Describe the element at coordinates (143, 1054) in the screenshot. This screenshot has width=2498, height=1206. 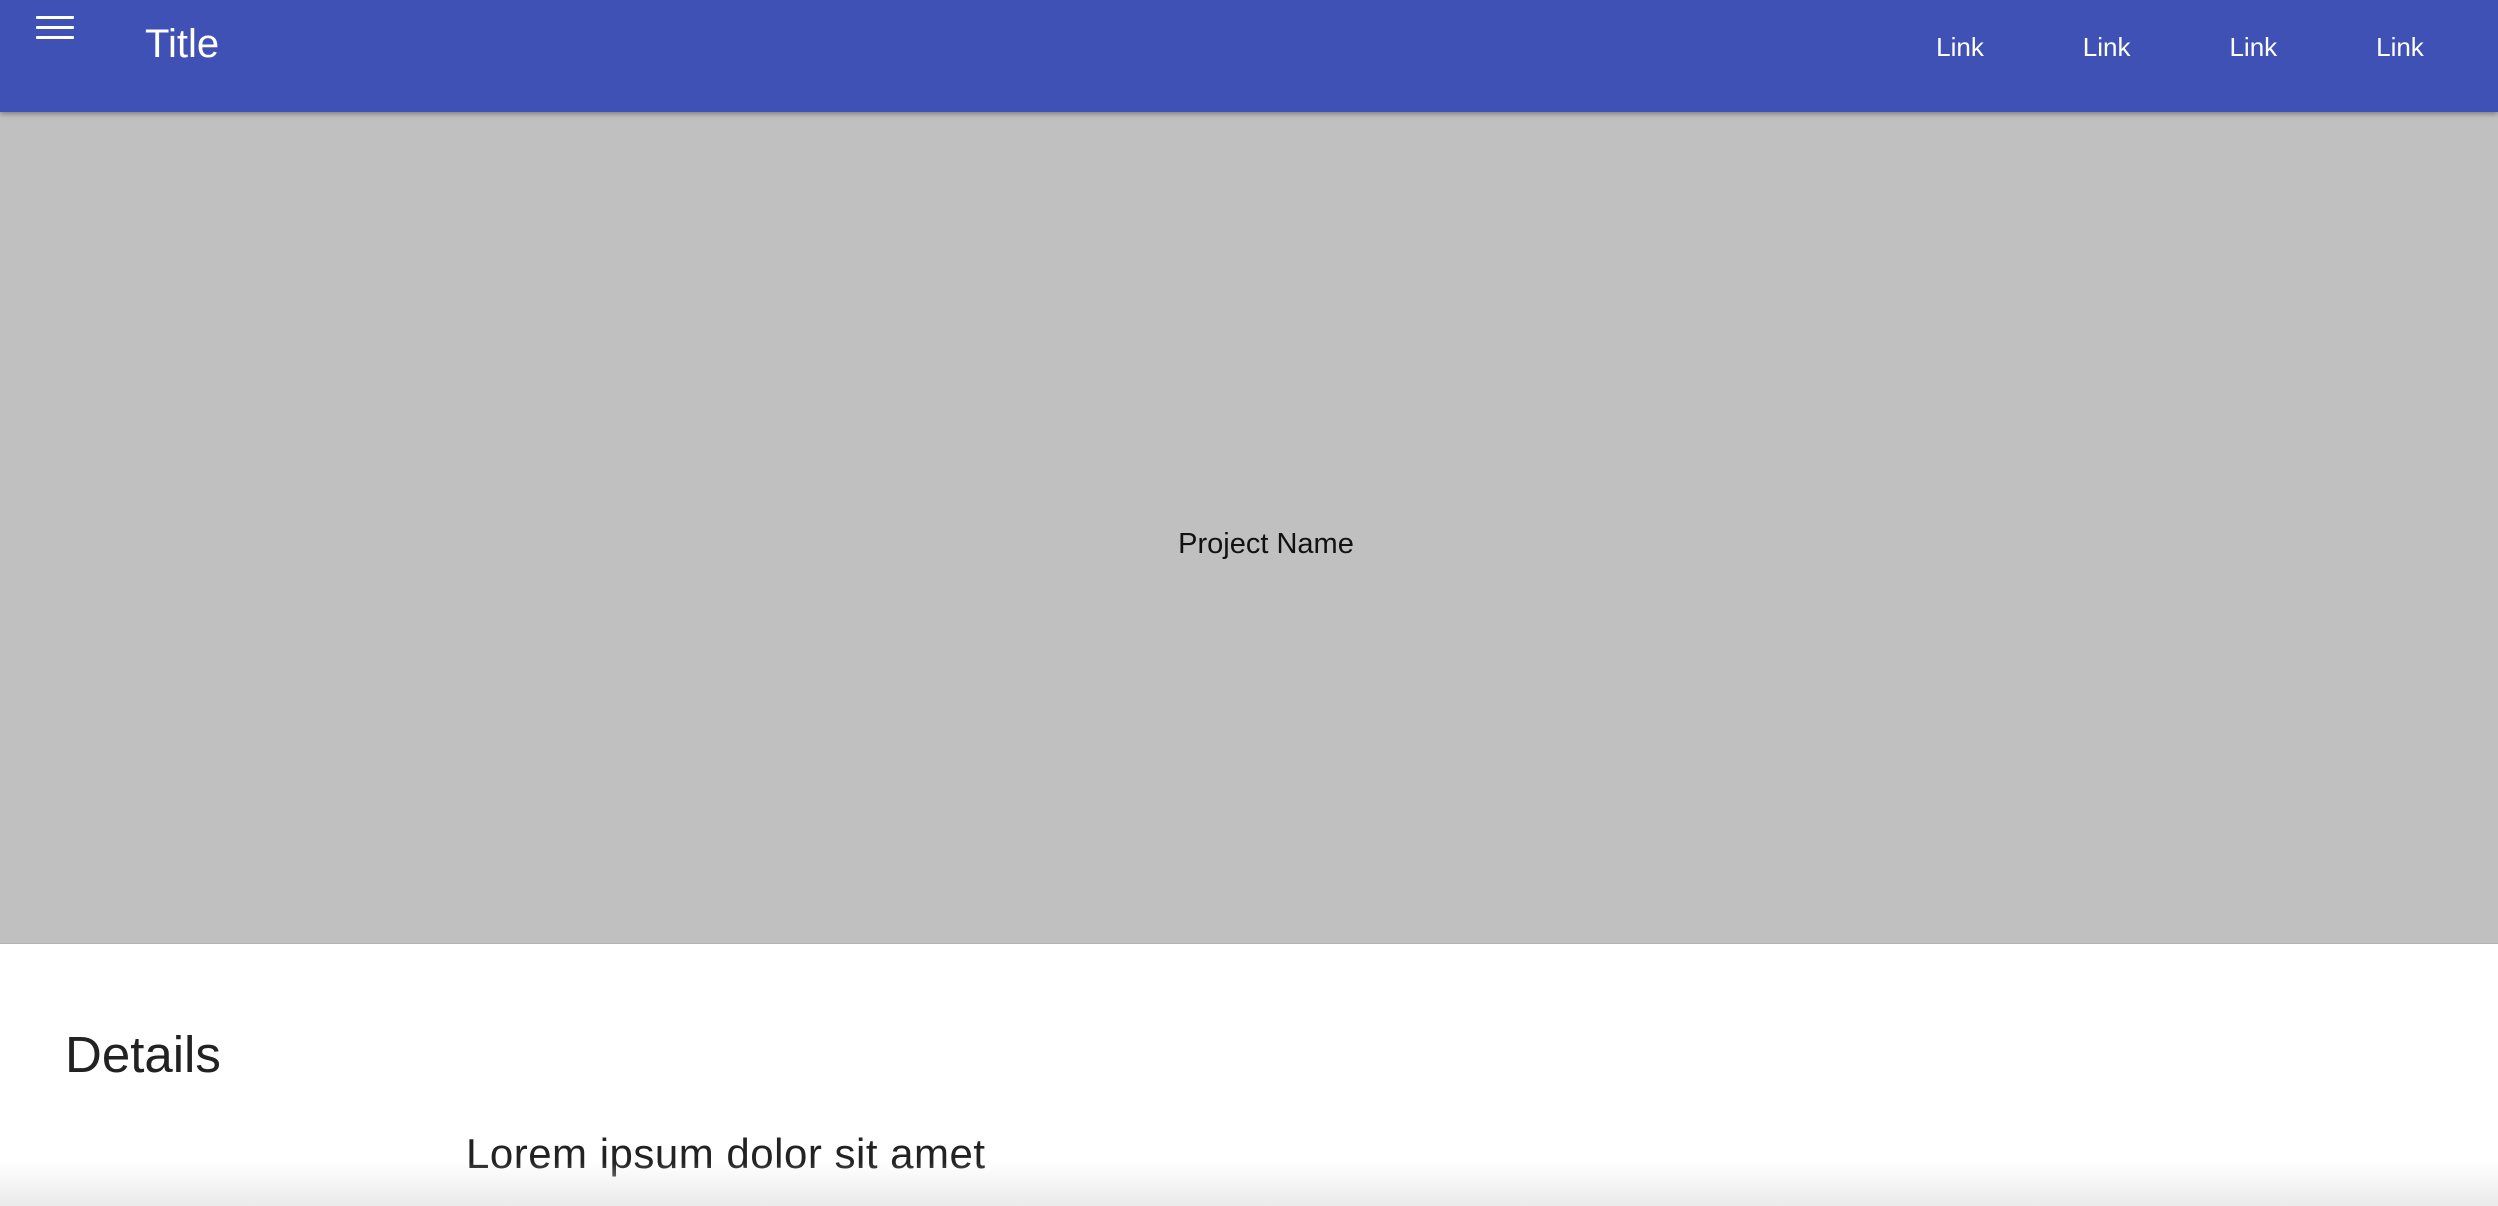
I see `details-heading: Details` at that location.